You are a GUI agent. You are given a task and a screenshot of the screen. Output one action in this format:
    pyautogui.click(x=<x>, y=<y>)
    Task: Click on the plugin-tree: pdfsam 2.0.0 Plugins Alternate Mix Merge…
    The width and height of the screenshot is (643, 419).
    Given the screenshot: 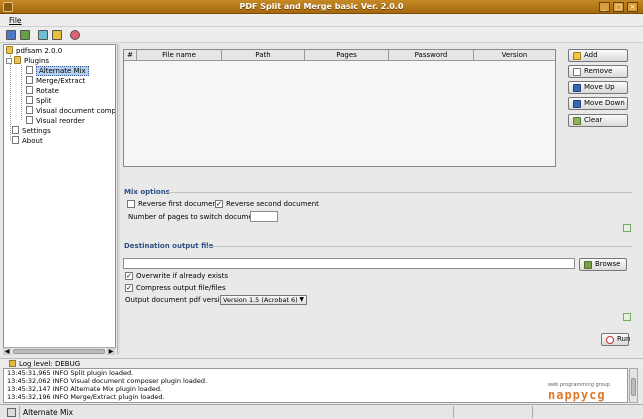 What is the action you would take?
    pyautogui.click(x=59, y=199)
    